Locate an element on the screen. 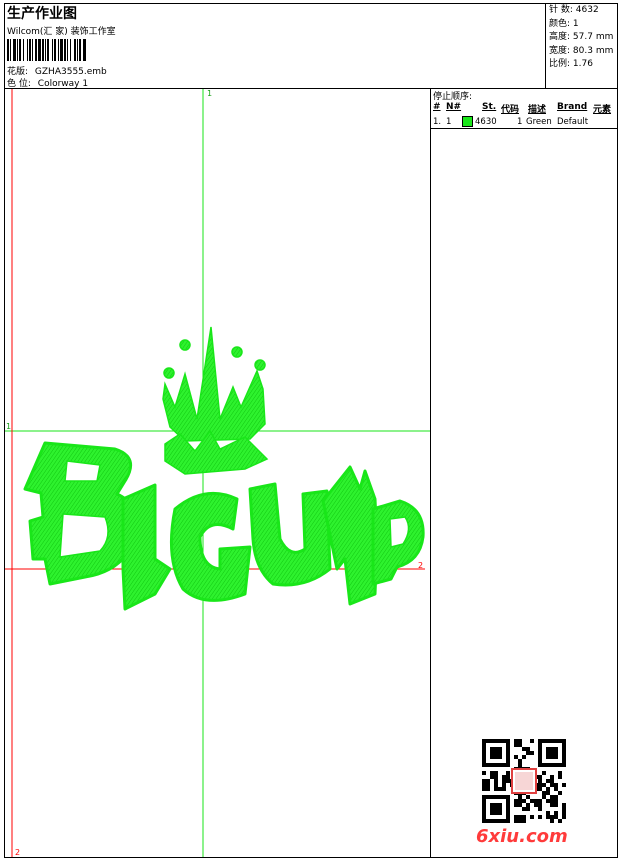  qr-code is located at coordinates (524, 781).